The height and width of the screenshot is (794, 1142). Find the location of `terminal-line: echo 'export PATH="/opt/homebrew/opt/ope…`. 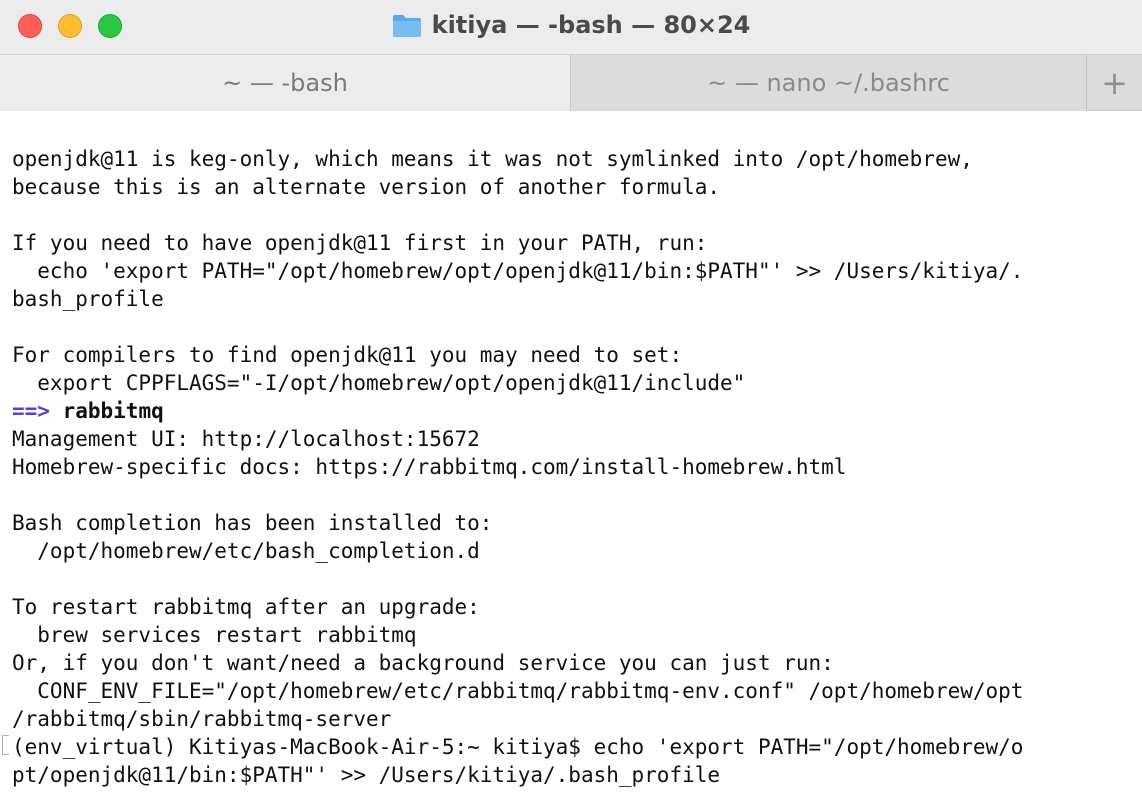

terminal-line: echo 'export PATH="/opt/homebrew/opt/ope… is located at coordinates (518, 271).